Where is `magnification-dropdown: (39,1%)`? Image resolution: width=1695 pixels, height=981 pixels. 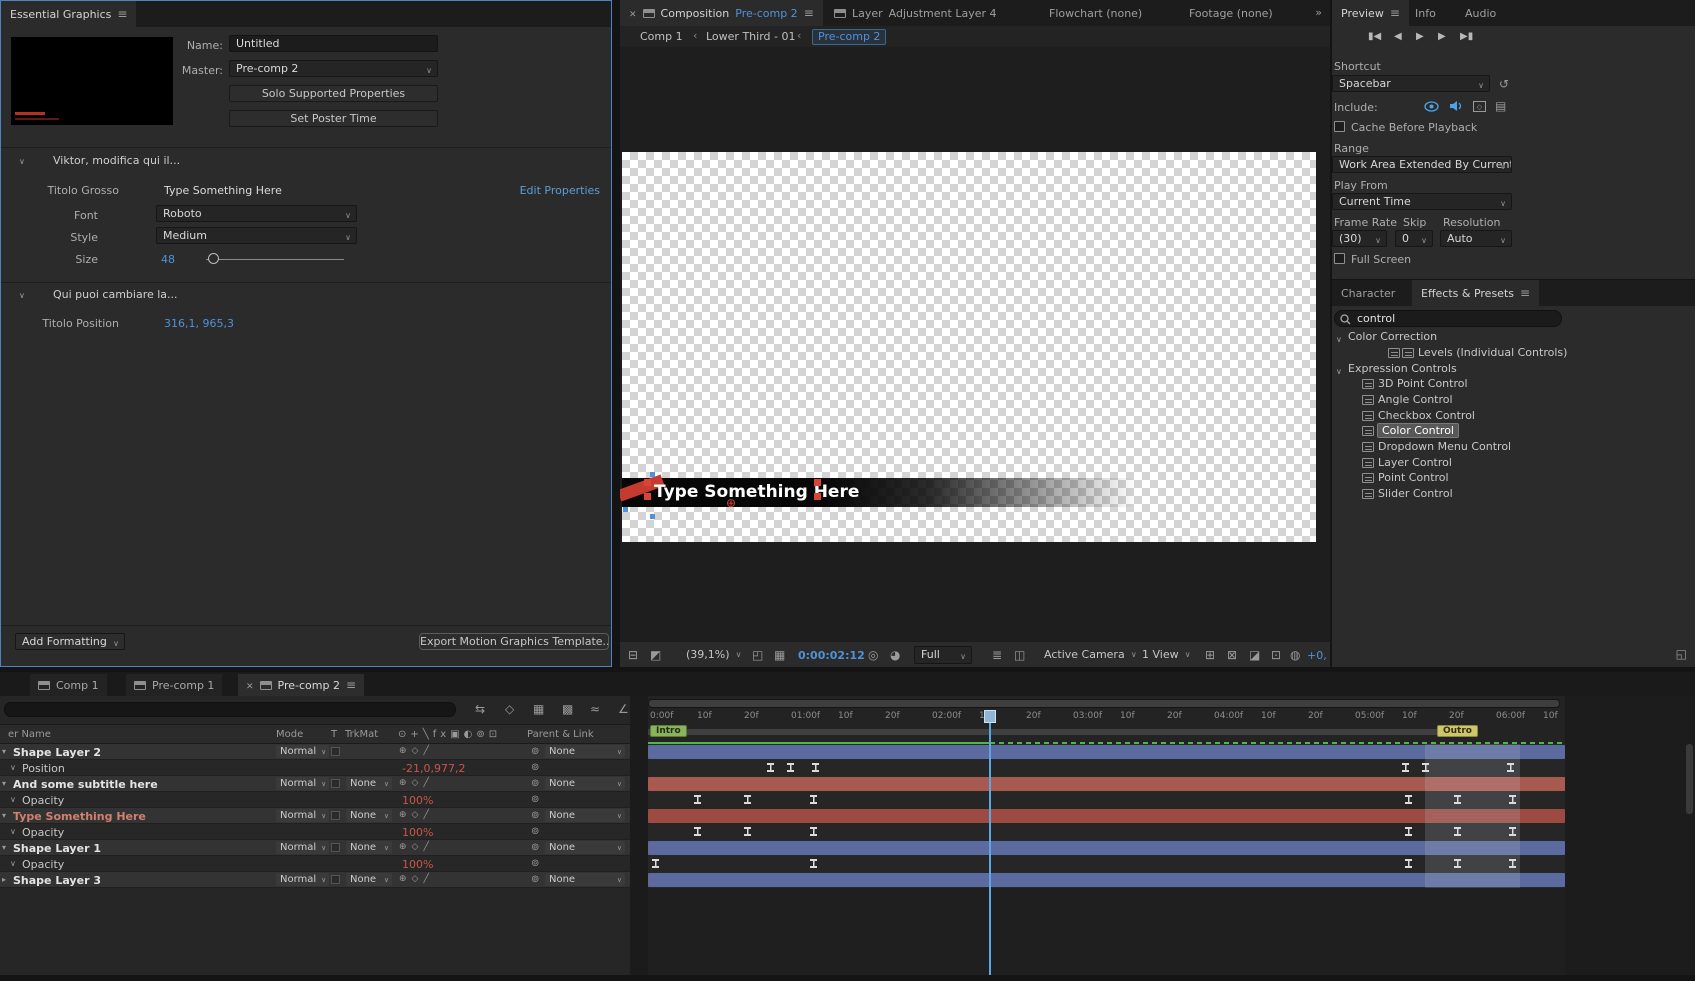
magnification-dropdown: (39,1%) is located at coordinates (714, 654).